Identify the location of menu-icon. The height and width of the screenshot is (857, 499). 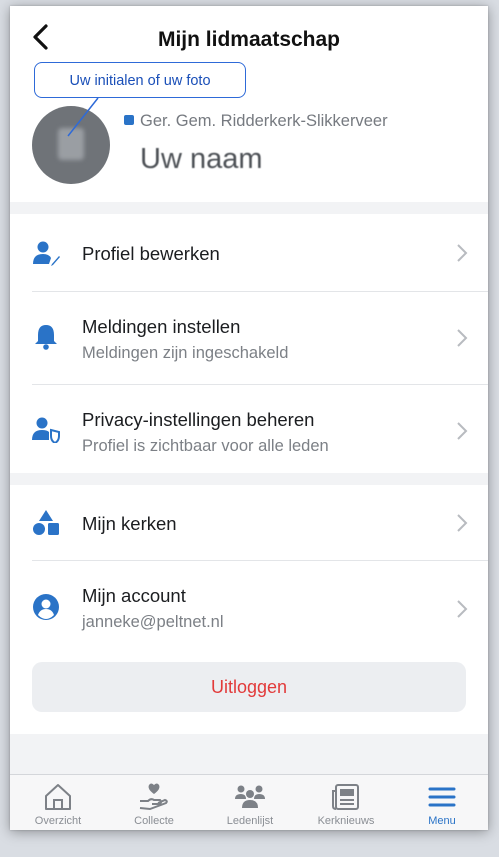
(442, 797).